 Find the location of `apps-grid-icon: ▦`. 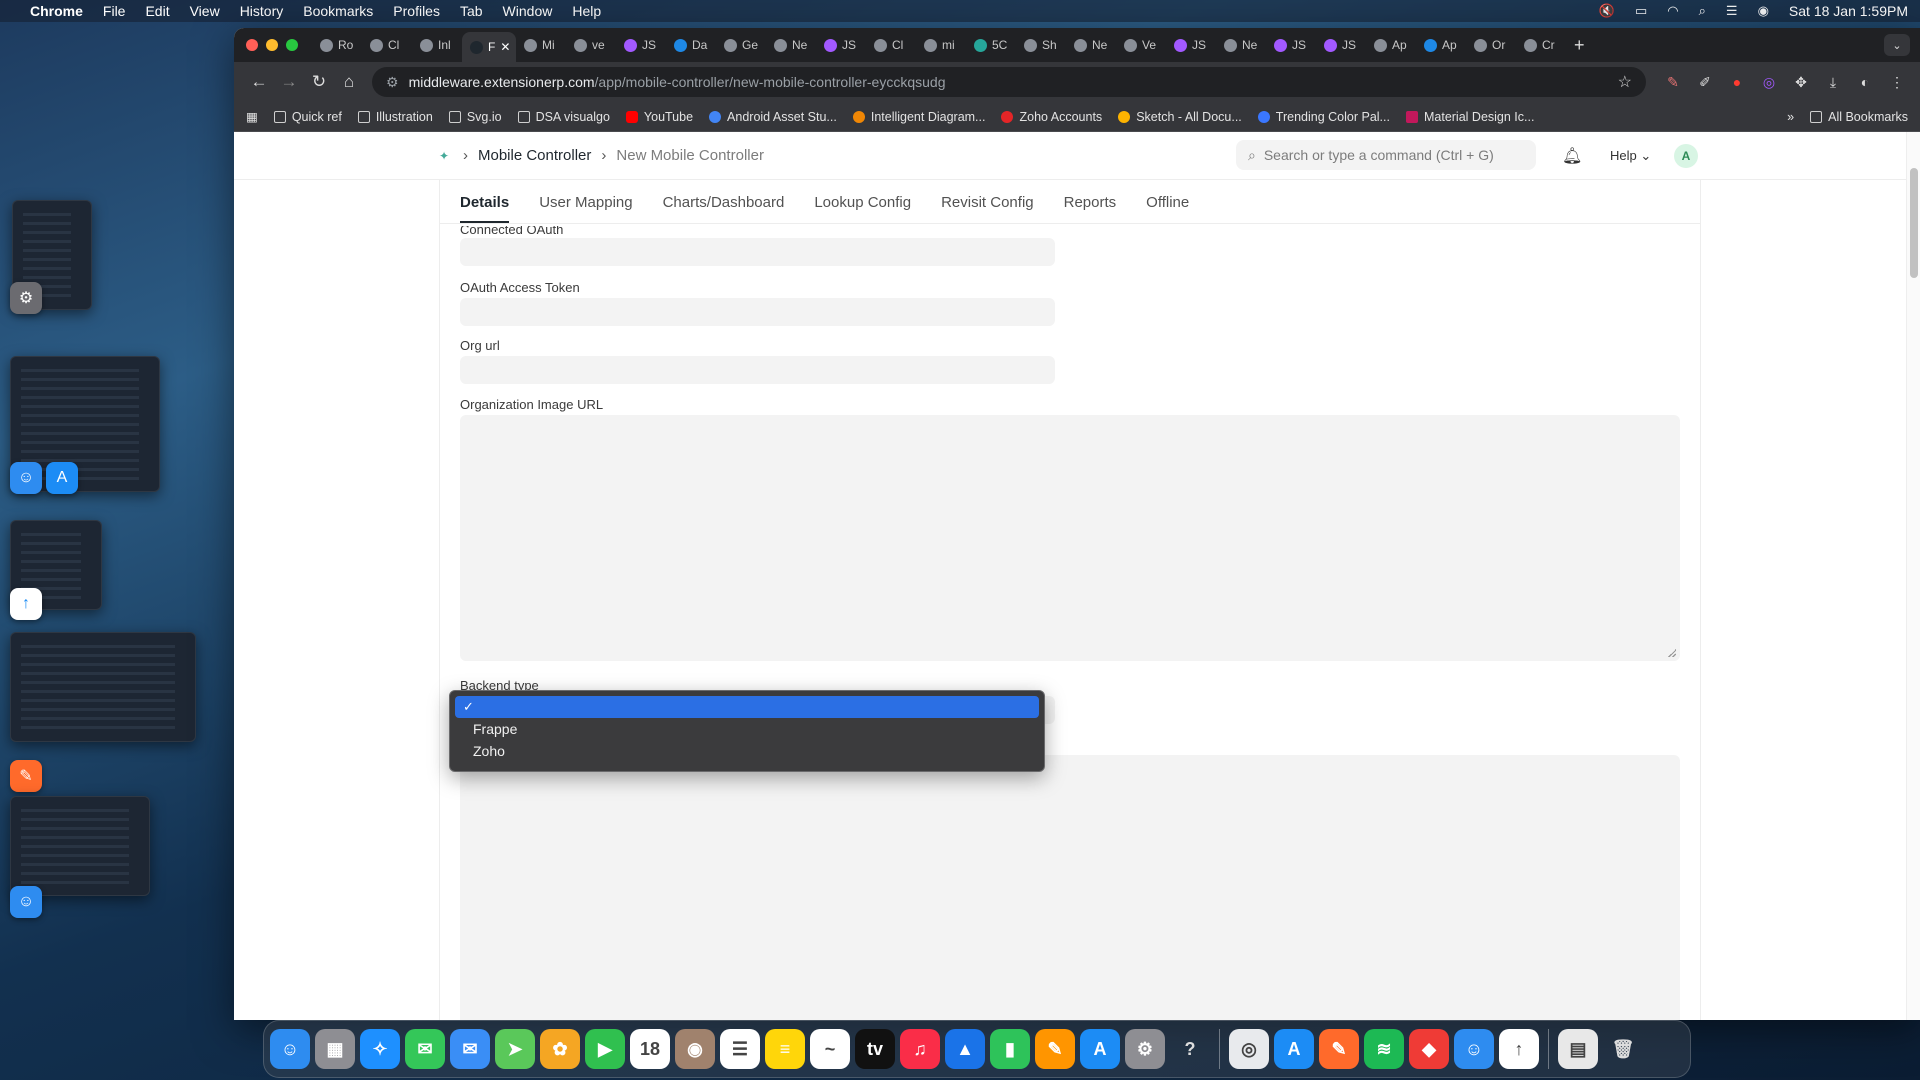

apps-grid-icon: ▦ is located at coordinates (252, 116).